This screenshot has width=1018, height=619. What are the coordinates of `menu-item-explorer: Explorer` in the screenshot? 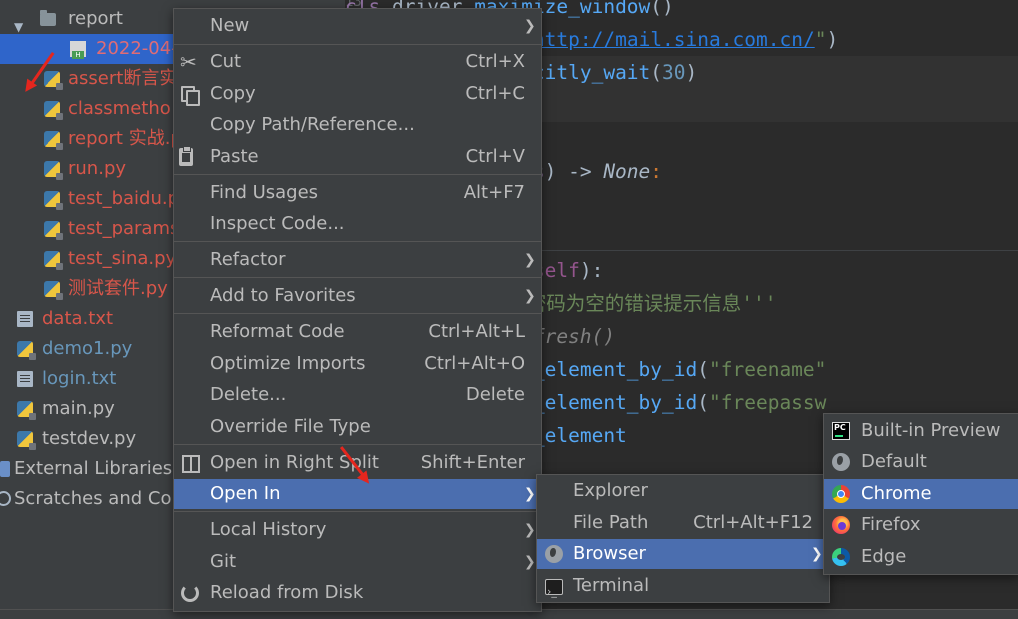 It's located at (683, 491).